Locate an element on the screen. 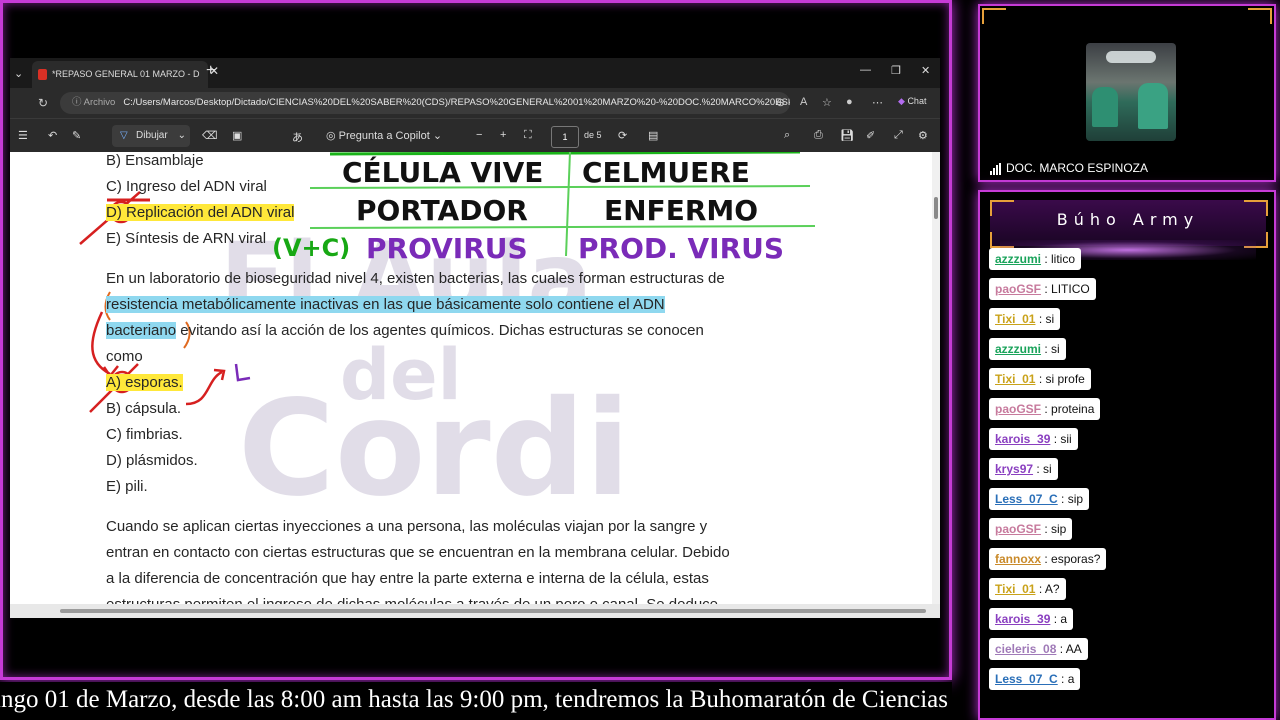 The image size is (1280, 720). file-info-icon: ⓘ Archivo is located at coordinates (93, 102).